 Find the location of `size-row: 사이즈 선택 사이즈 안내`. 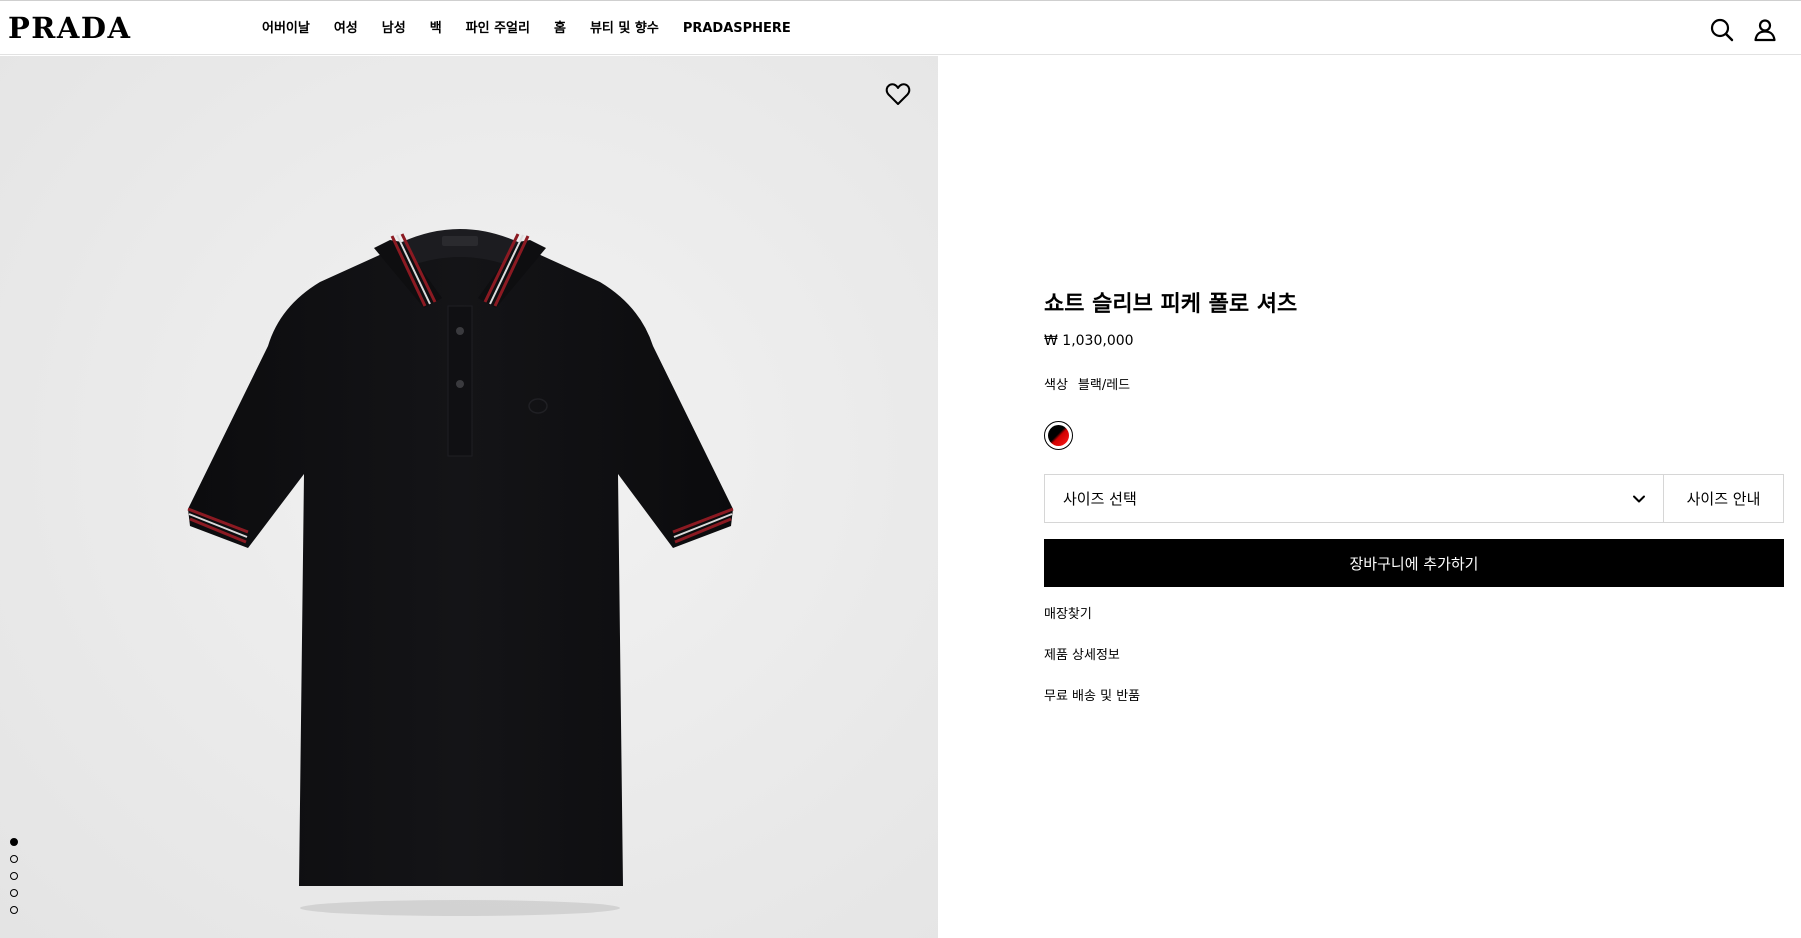

size-row: 사이즈 선택 사이즈 안내 is located at coordinates (1414, 498).